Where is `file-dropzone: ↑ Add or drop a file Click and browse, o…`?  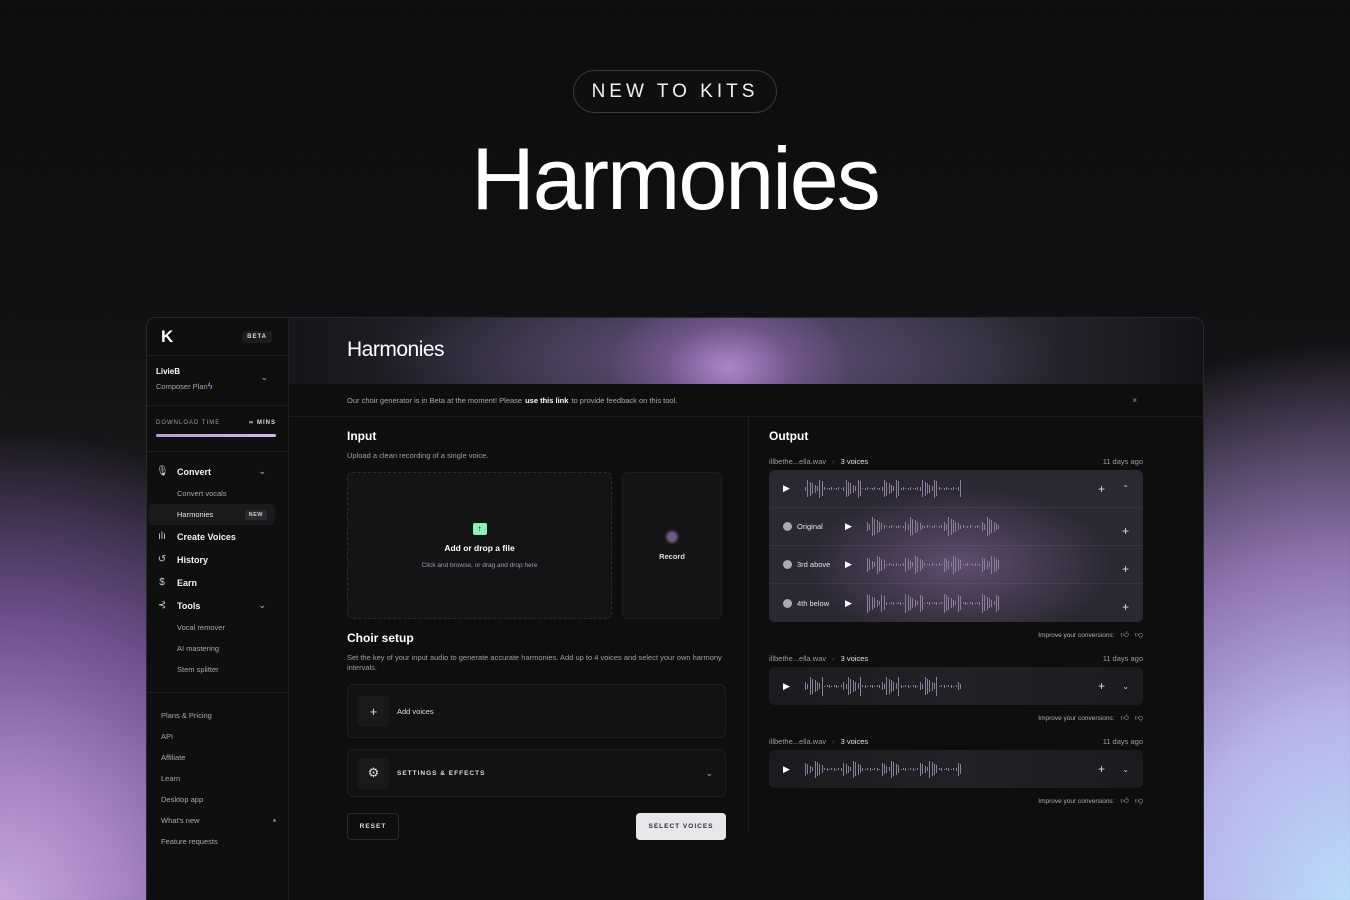
file-dropzone: ↑ Add or drop a file Click and browse, o… is located at coordinates (479, 545).